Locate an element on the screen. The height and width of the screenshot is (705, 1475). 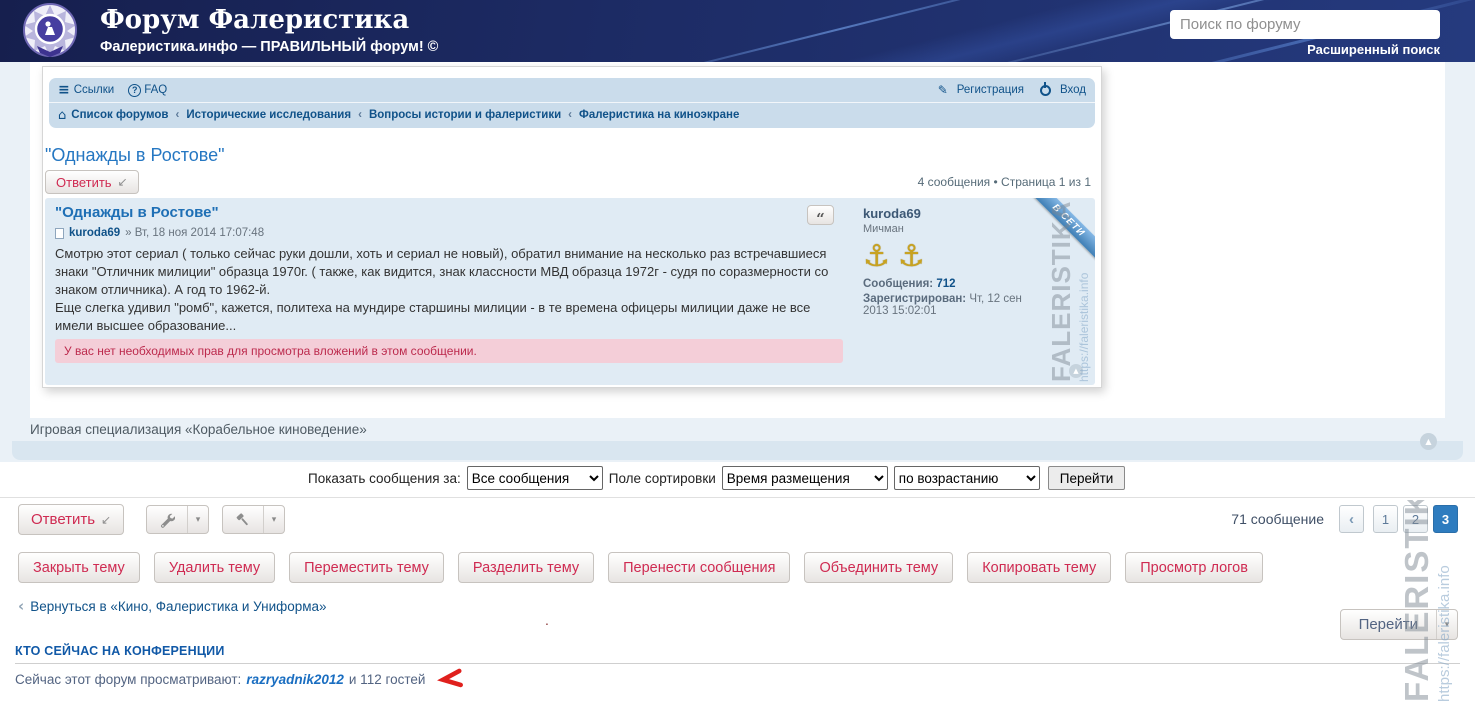
reply-button: Ответить ↙ is located at coordinates (92, 182).